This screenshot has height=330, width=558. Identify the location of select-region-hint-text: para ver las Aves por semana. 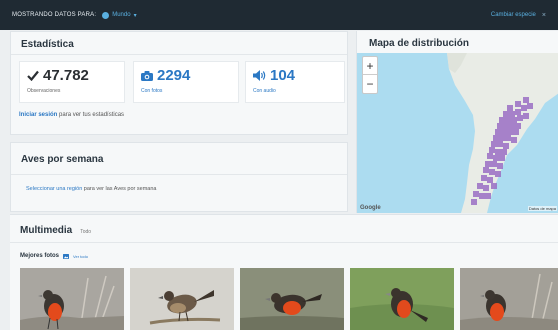
(119, 189).